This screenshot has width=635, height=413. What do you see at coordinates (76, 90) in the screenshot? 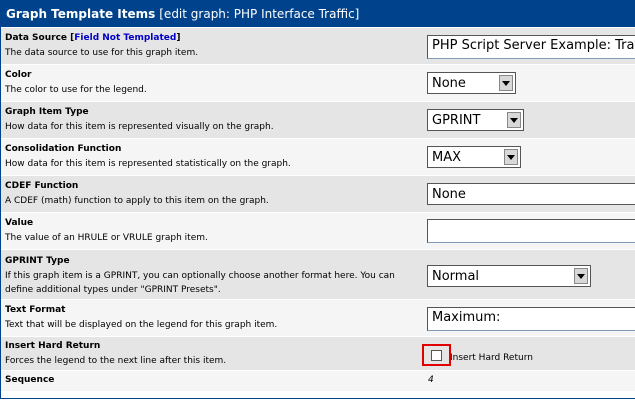
I see `color-description: The color to use for the legend.` at bounding box center [76, 90].